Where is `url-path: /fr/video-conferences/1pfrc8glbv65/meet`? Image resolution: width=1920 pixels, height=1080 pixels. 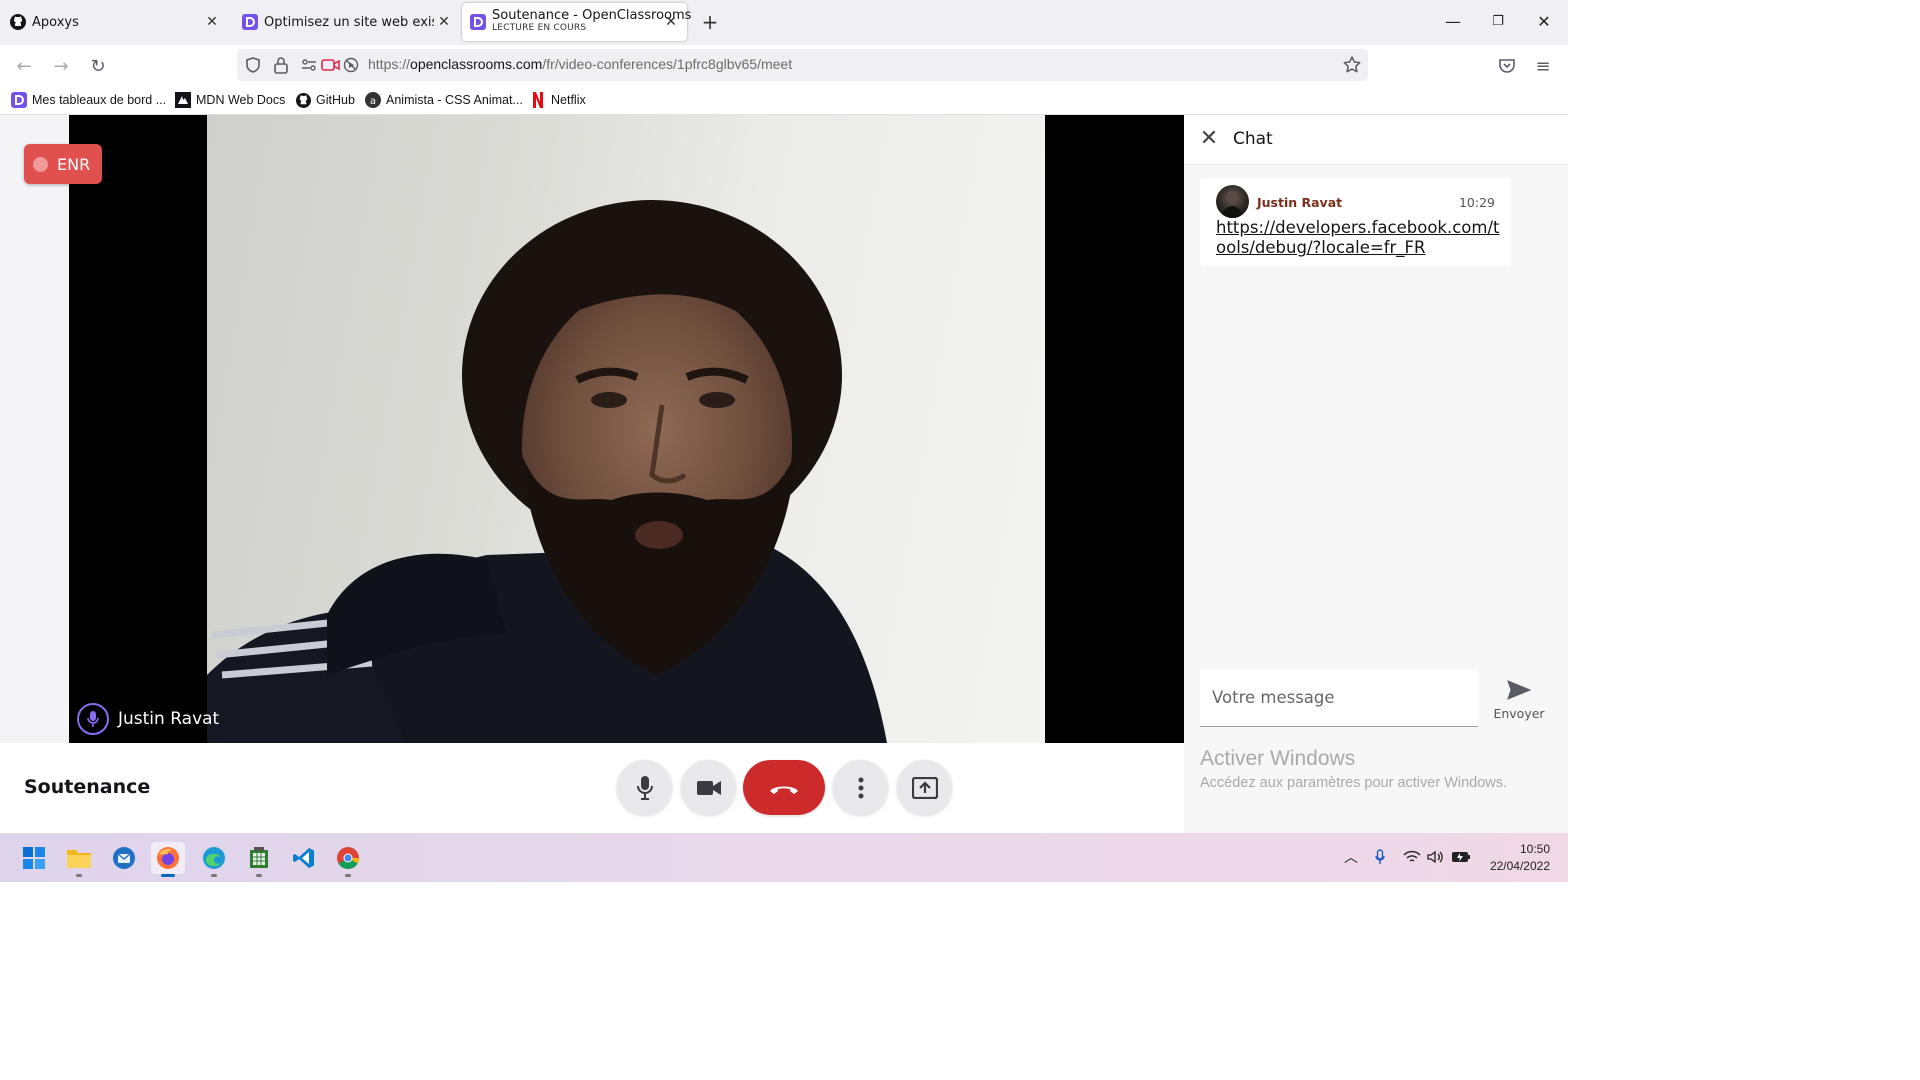
url-path: /fr/video-conferences/1pfrc8glbv65/meet is located at coordinates (667, 64).